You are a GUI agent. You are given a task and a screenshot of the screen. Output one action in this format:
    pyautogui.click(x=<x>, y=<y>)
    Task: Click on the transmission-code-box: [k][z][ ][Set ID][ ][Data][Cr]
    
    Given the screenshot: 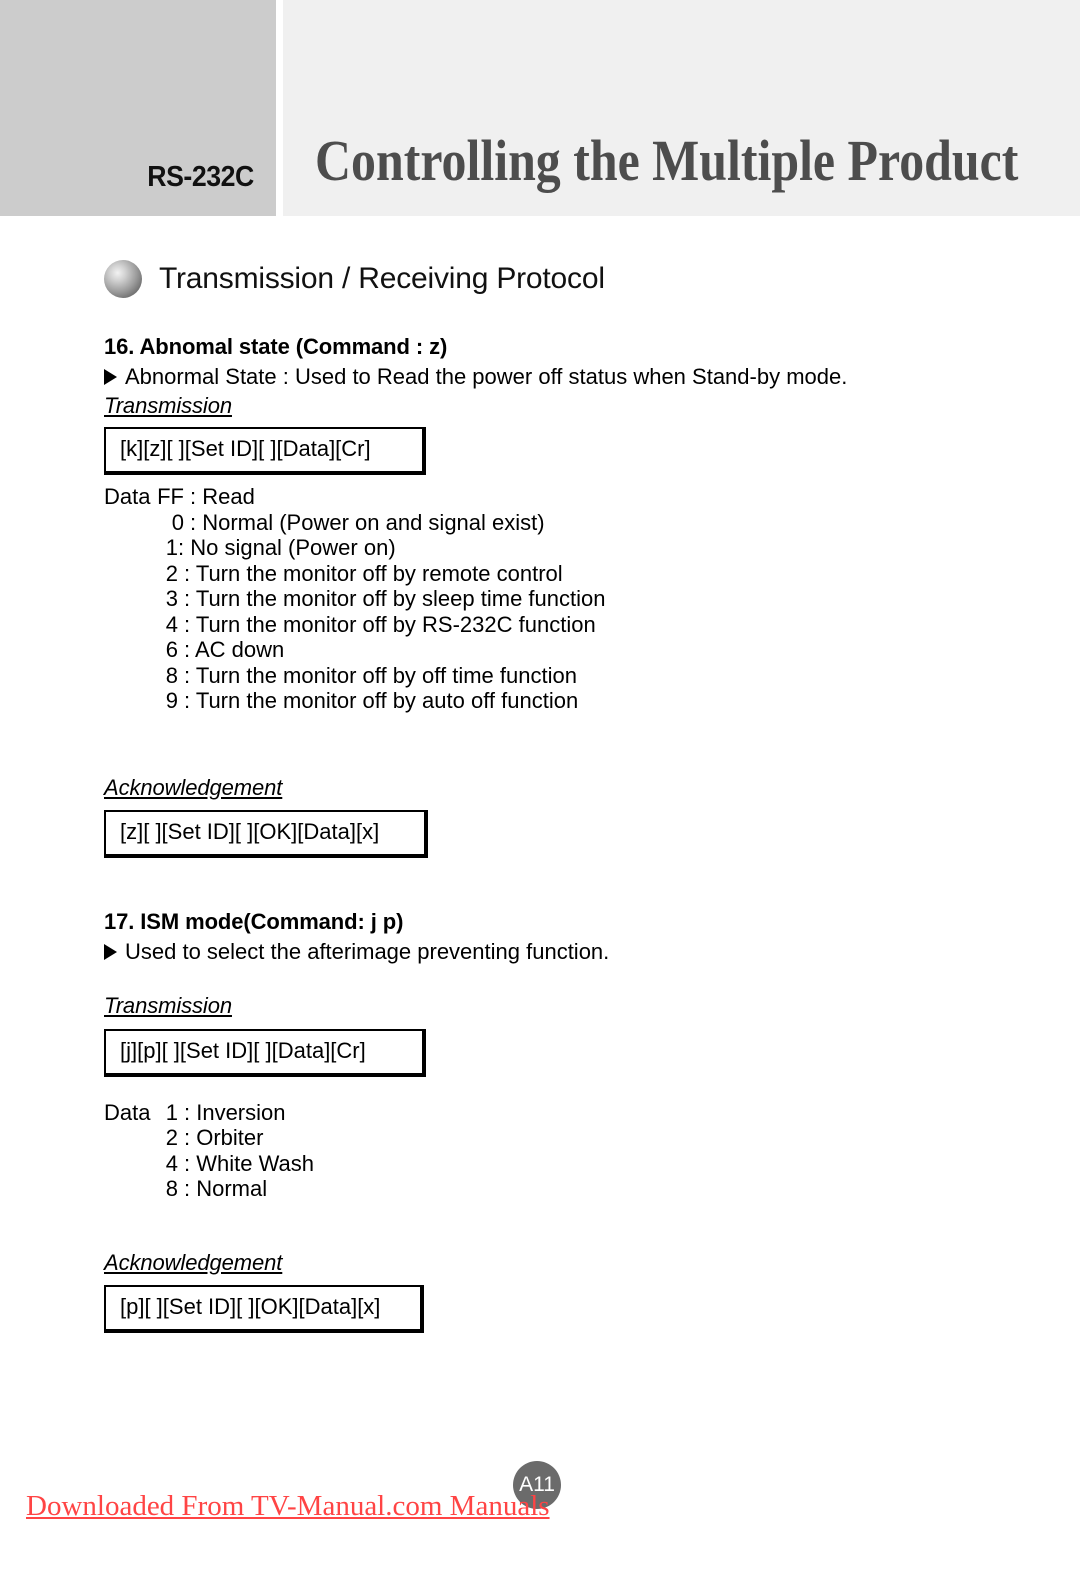 What is the action you would take?
    pyautogui.click(x=265, y=451)
    